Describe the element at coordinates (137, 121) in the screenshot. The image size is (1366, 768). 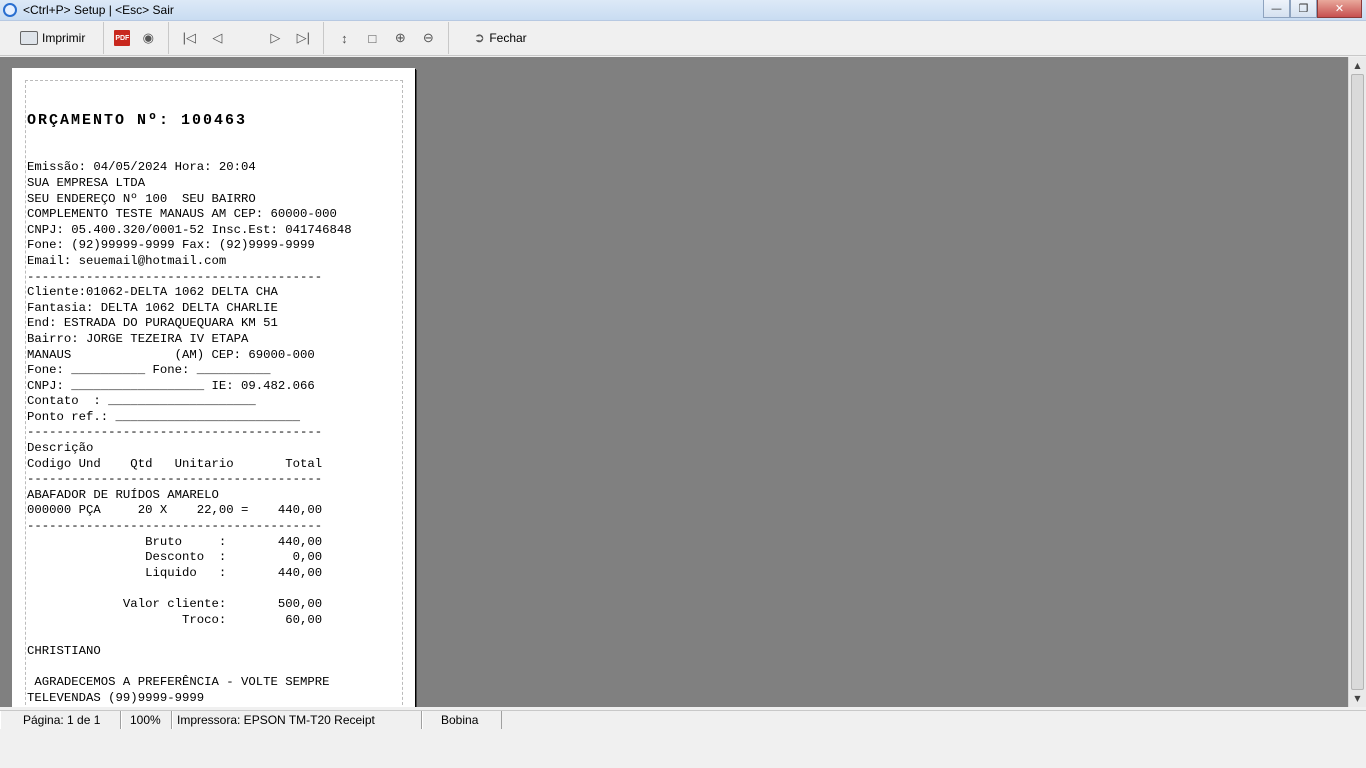
I see `receipt-heading: ORÇAMENTO Nº: 100463` at that location.